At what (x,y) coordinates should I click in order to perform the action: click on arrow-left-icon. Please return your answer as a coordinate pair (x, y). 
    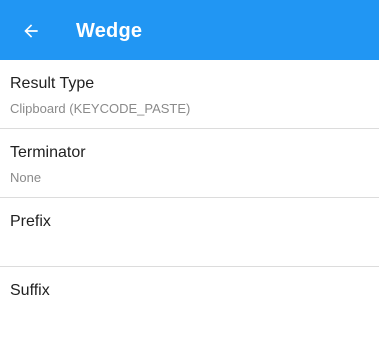
    Looking at the image, I should click on (31, 31).